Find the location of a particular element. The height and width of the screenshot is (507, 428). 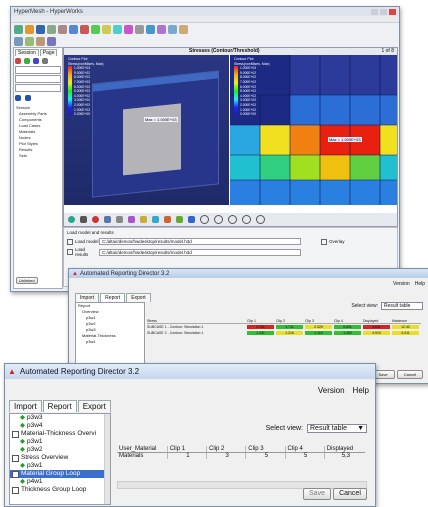

zoom-icon is located at coordinates (95, 29).